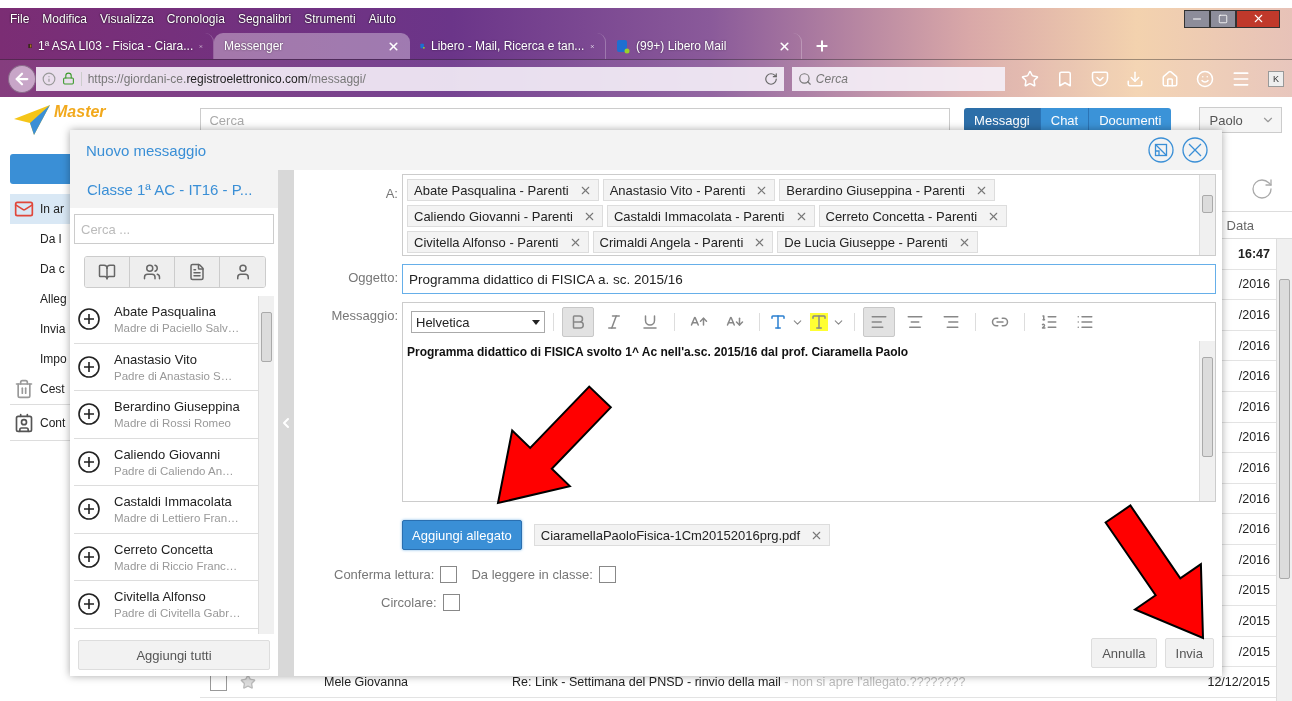 This screenshot has width=1292, height=701. What do you see at coordinates (146, 150) in the screenshot?
I see `dialog-title: Nuovo messaggio` at bounding box center [146, 150].